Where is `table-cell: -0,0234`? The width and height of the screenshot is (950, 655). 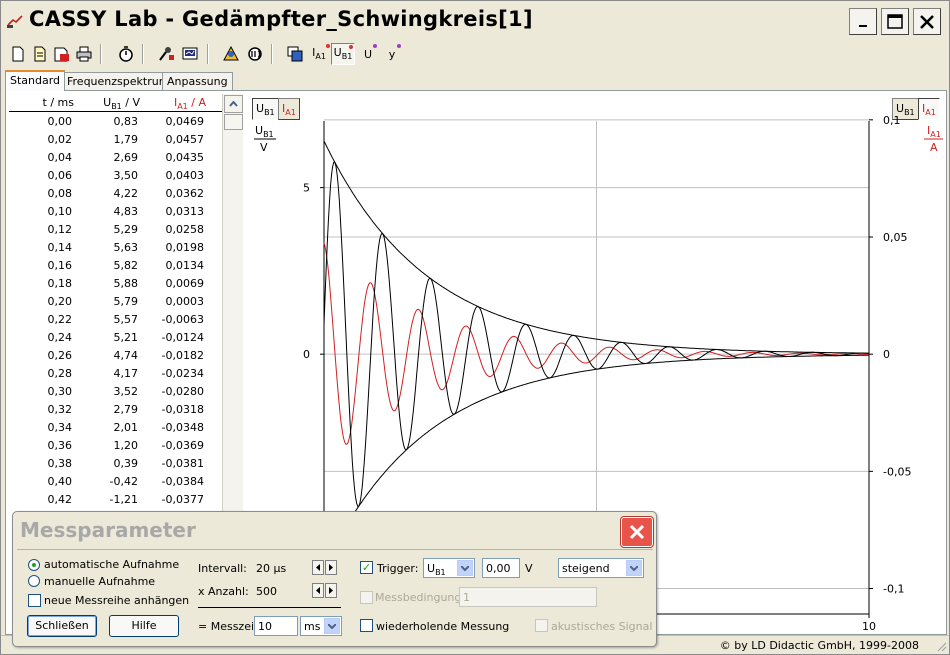
table-cell: -0,0234 is located at coordinates (182, 373).